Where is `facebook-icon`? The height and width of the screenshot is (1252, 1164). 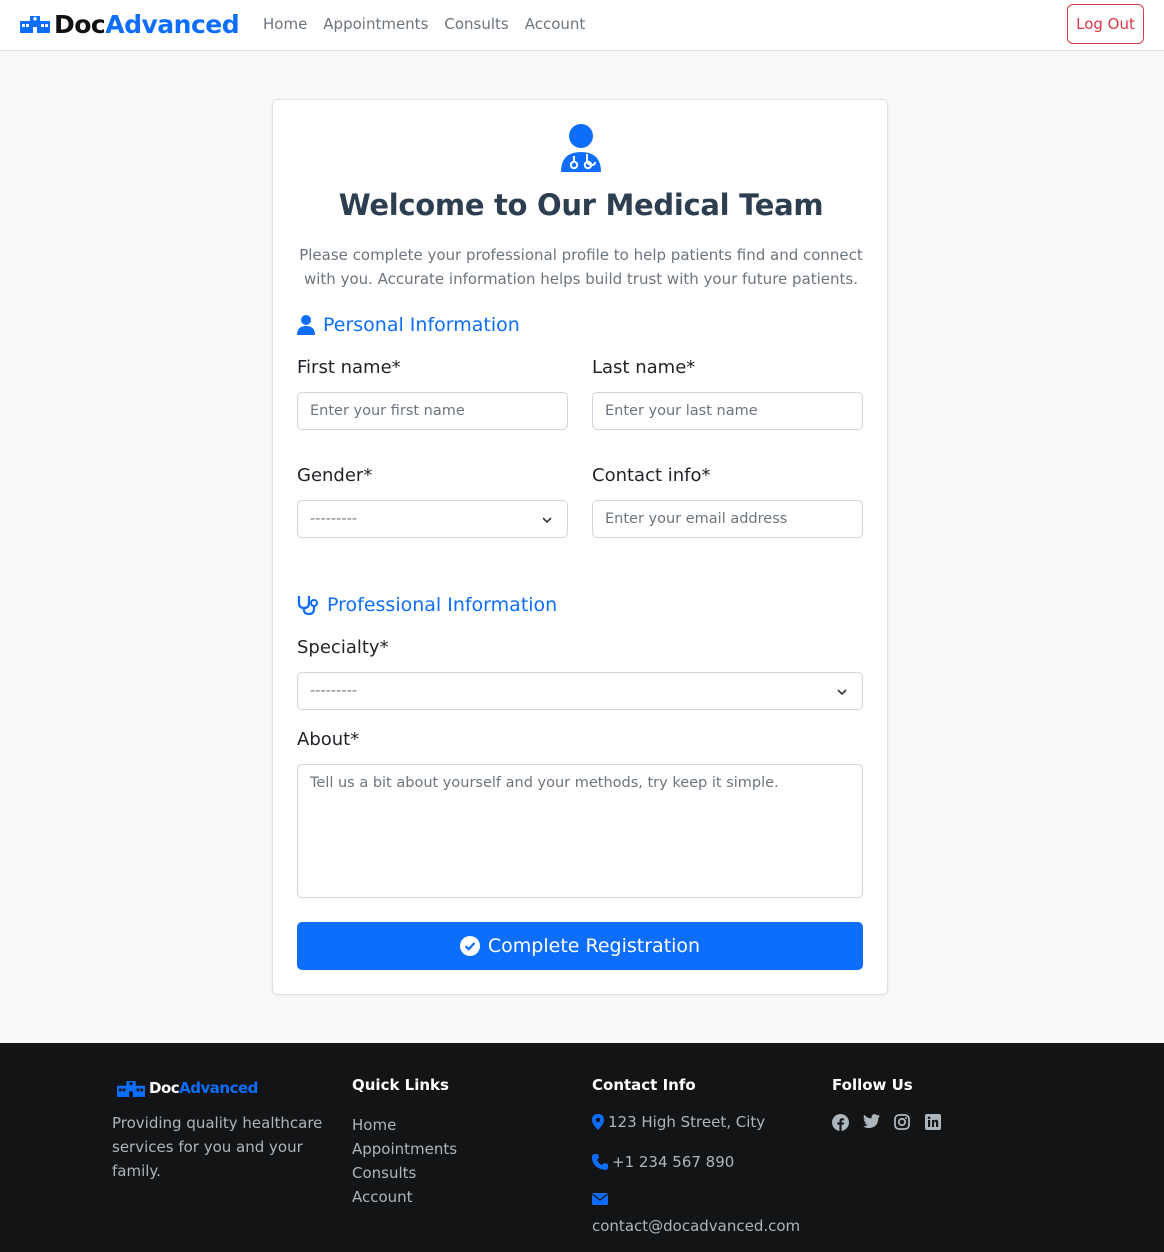
facebook-icon is located at coordinates (840, 1122).